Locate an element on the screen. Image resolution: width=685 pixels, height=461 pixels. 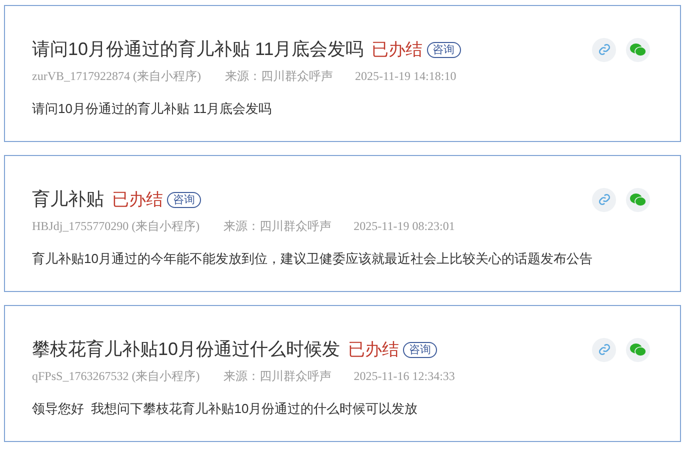
author-label: HBJdj_1755770290 (来自小程序) is located at coordinates (116, 226).